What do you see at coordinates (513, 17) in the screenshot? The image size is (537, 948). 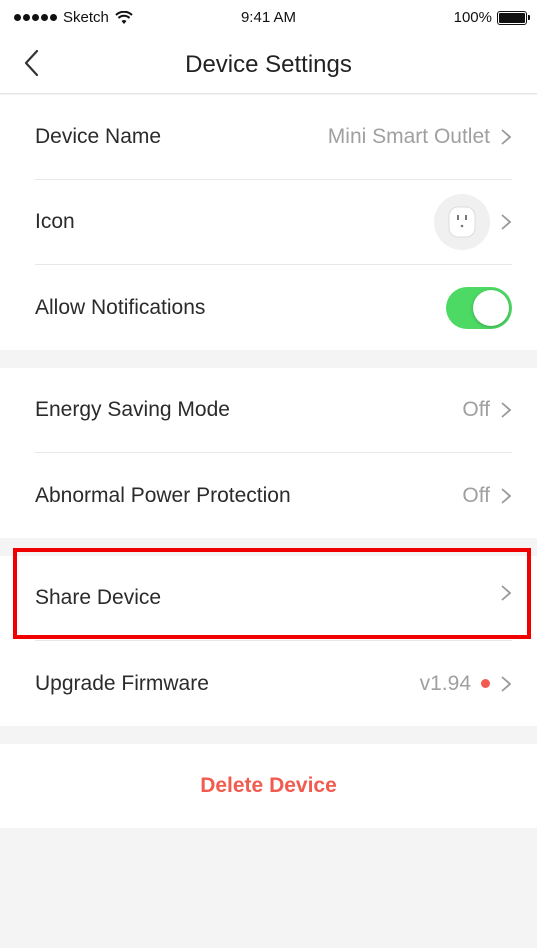 I see `battery-icon` at bounding box center [513, 17].